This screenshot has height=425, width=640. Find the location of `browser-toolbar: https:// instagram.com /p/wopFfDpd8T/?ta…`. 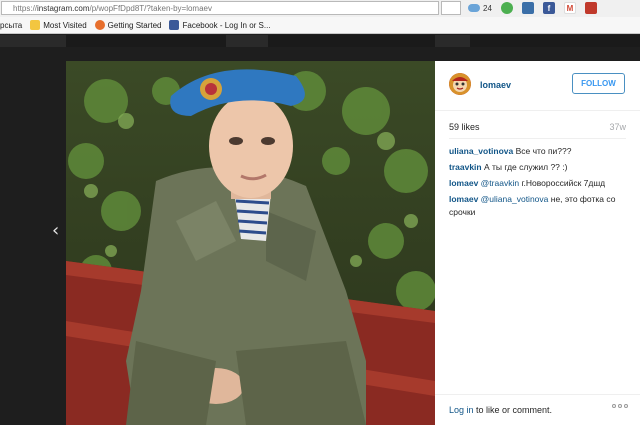

browser-toolbar: https:// instagram.com /p/wopFfDpd8T/?ta… is located at coordinates (320, 8).